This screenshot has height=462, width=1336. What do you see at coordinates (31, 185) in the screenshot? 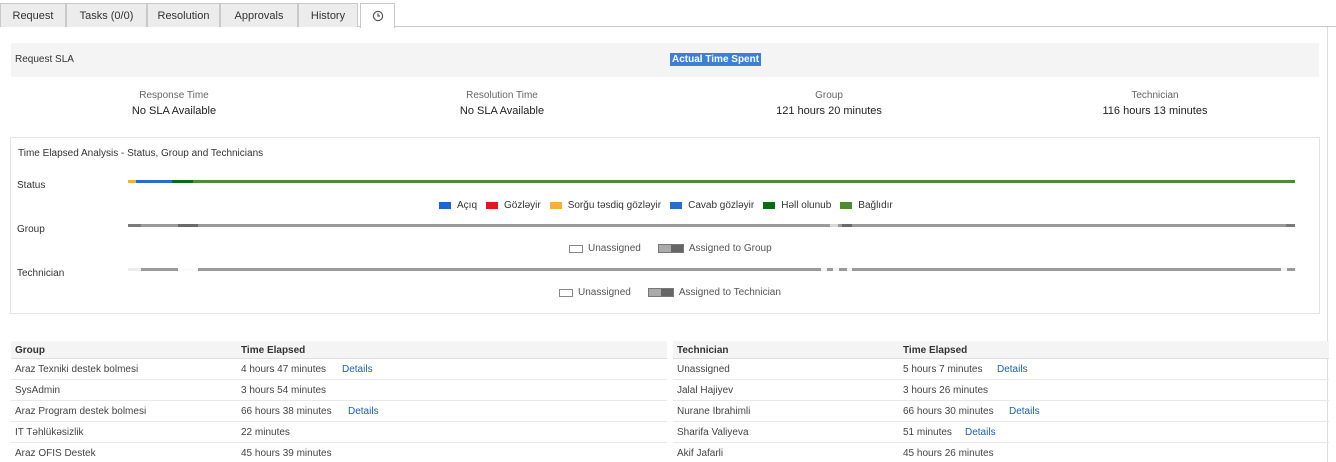
I see `status-row-label: Status` at bounding box center [31, 185].